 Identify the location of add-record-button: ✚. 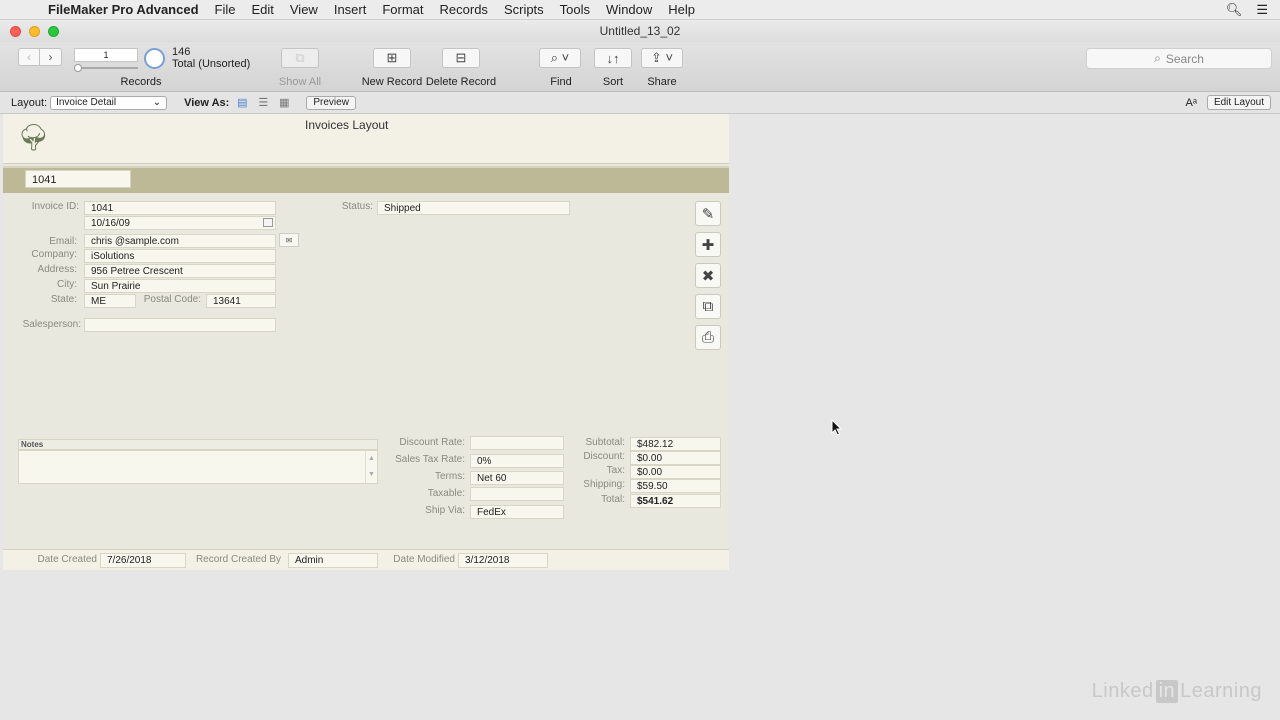
(708, 244).